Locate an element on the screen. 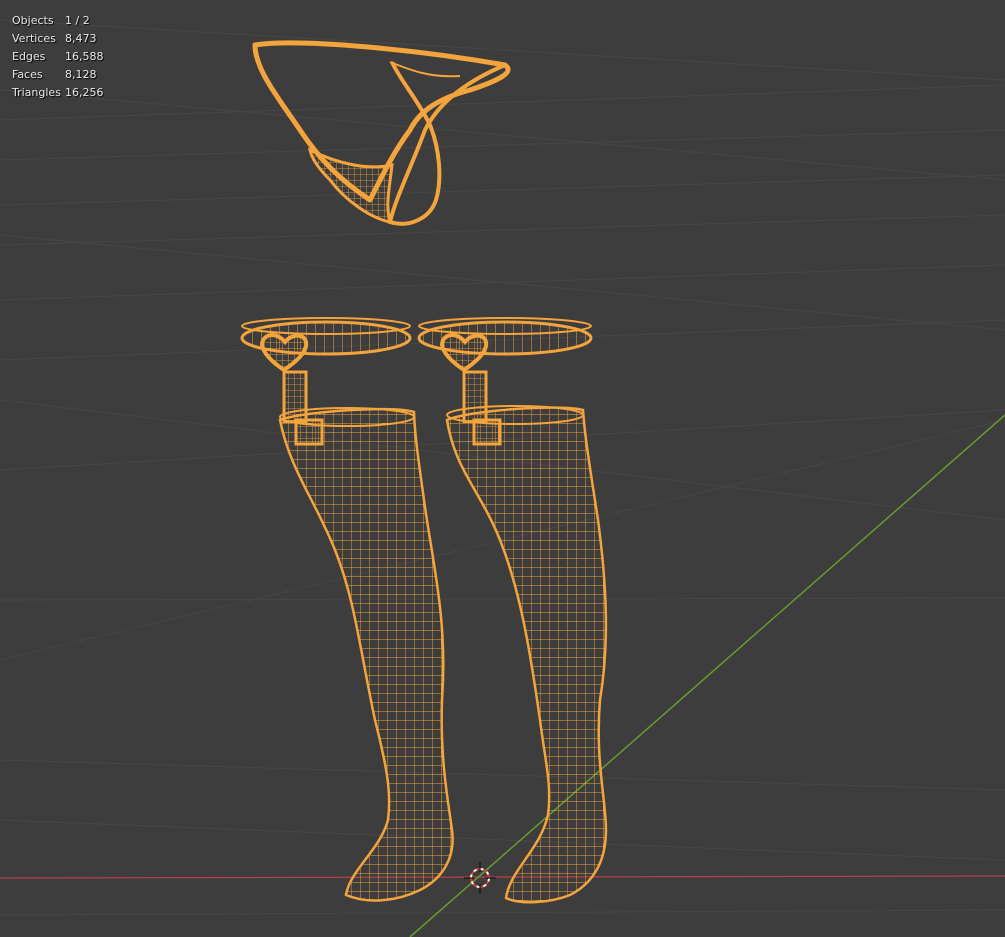  stat-objects: Objects 1 / 2 is located at coordinates (68, 21).